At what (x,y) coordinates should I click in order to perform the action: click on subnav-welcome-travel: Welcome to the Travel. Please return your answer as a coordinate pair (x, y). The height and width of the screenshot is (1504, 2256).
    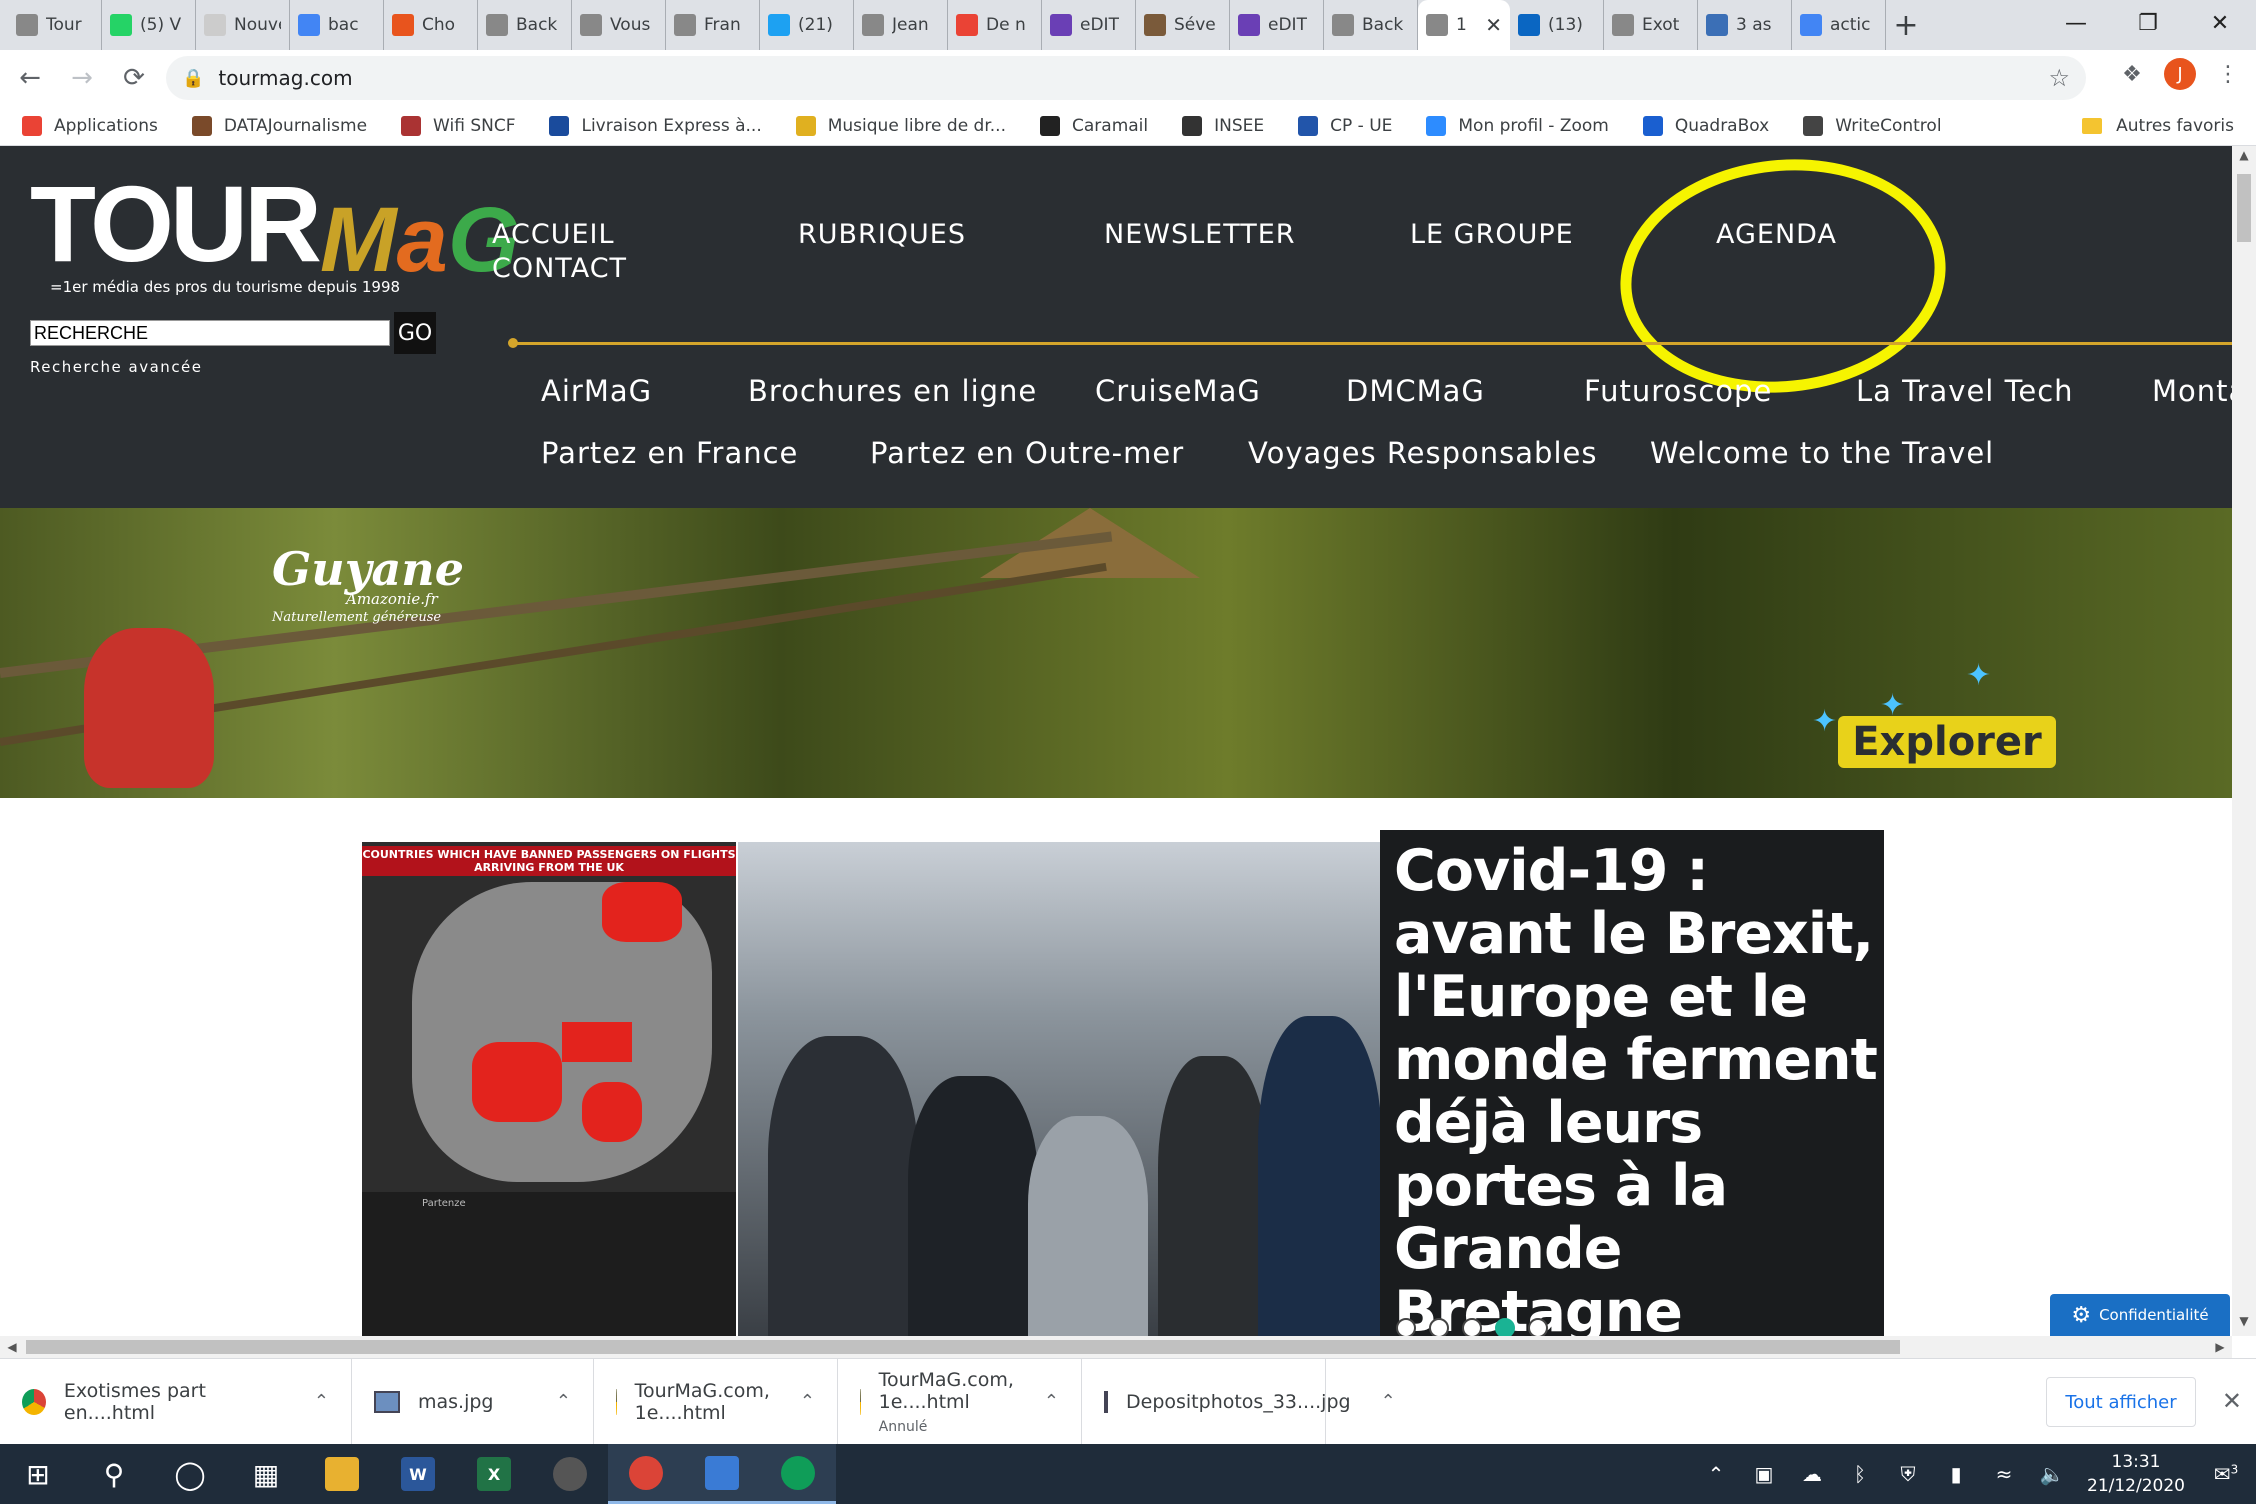
    Looking at the image, I should click on (1822, 453).